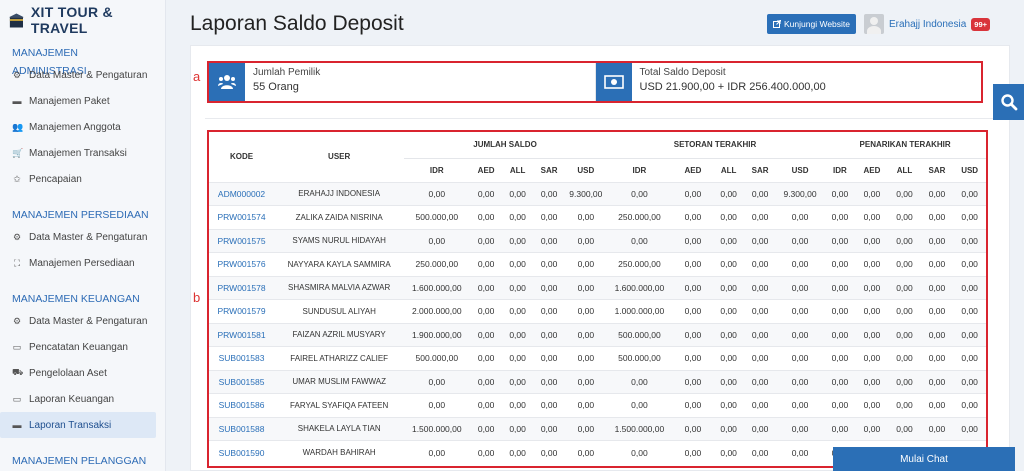 The height and width of the screenshot is (471, 1024). What do you see at coordinates (76, 299) in the screenshot?
I see `sidebar-section-title: MANAJEMEN KEUANGAN` at bounding box center [76, 299].